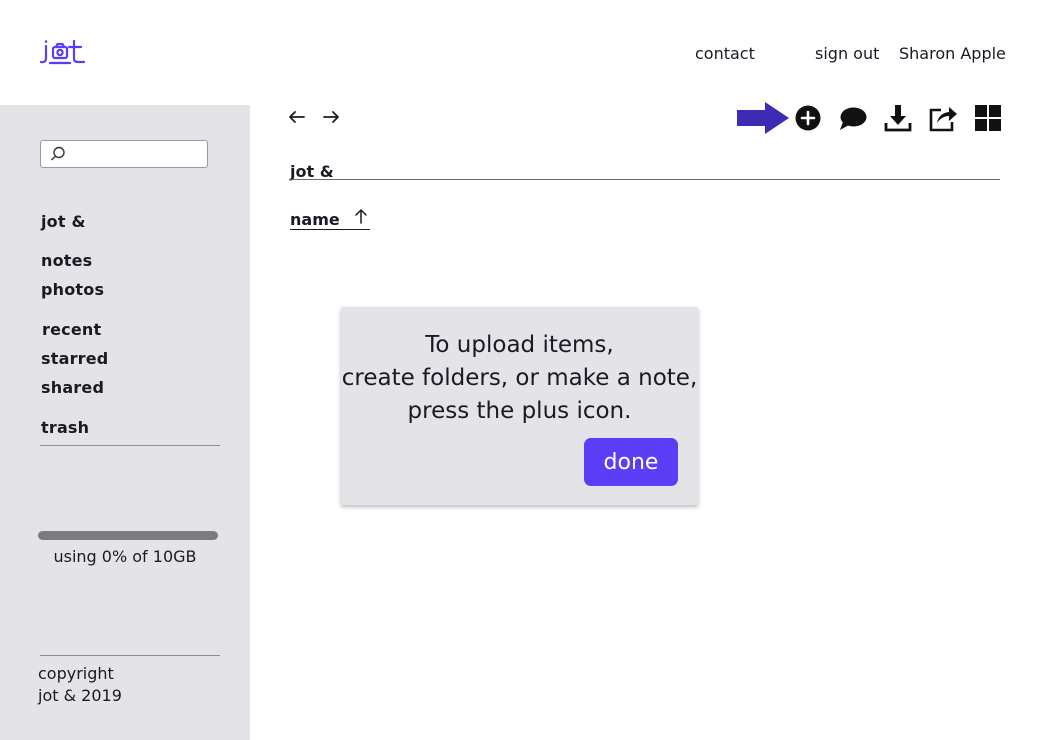  What do you see at coordinates (125, 556) in the screenshot?
I see `storage-usage-text: using 0% of 10GB` at bounding box center [125, 556].